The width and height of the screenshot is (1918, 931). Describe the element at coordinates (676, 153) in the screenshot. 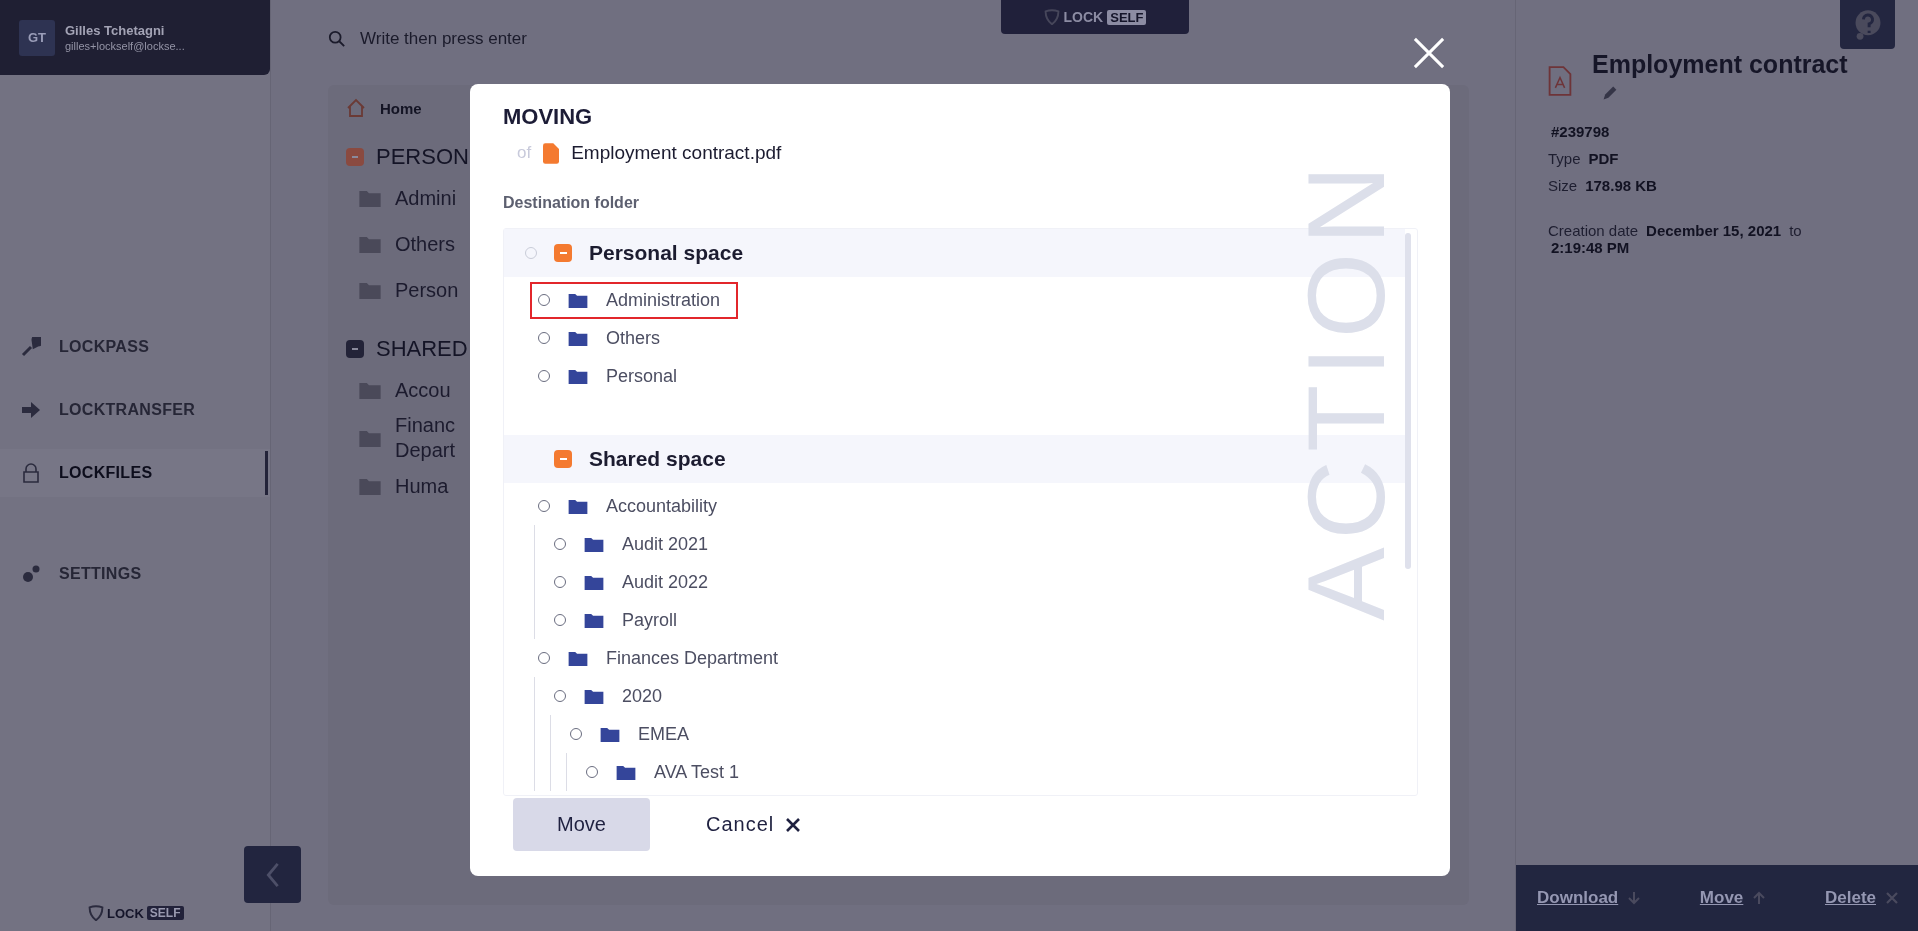

I see `file-name: Employment contract.pdf` at that location.